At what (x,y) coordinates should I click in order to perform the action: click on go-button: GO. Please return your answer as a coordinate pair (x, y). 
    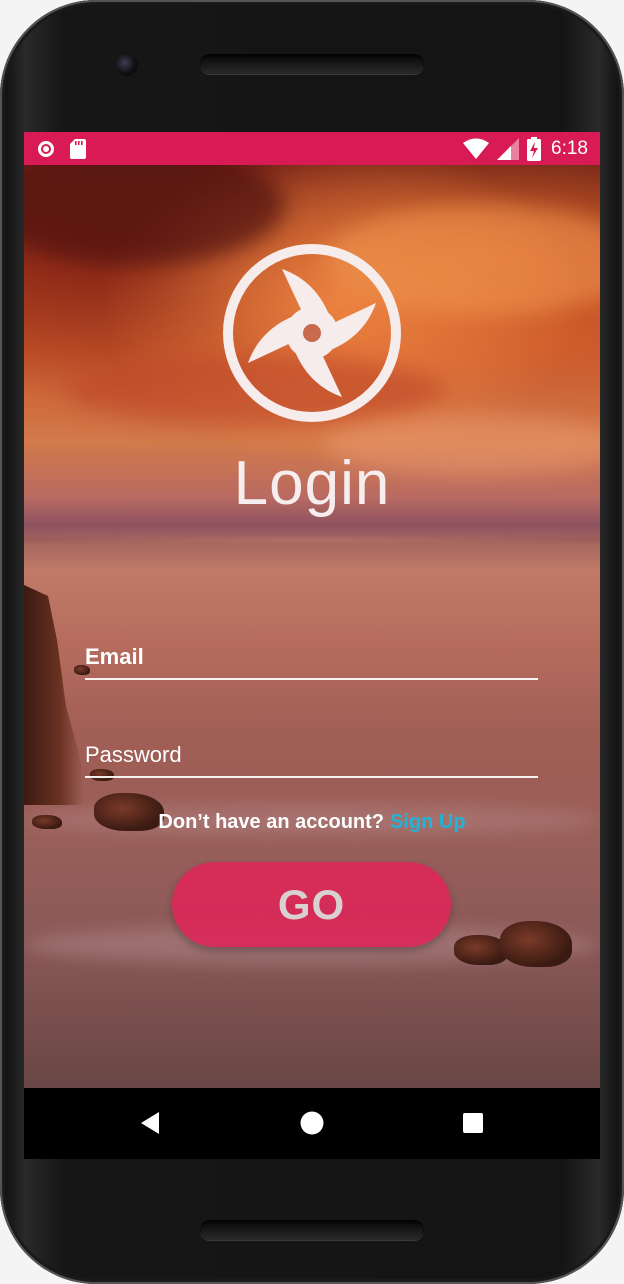
    Looking at the image, I should click on (311, 904).